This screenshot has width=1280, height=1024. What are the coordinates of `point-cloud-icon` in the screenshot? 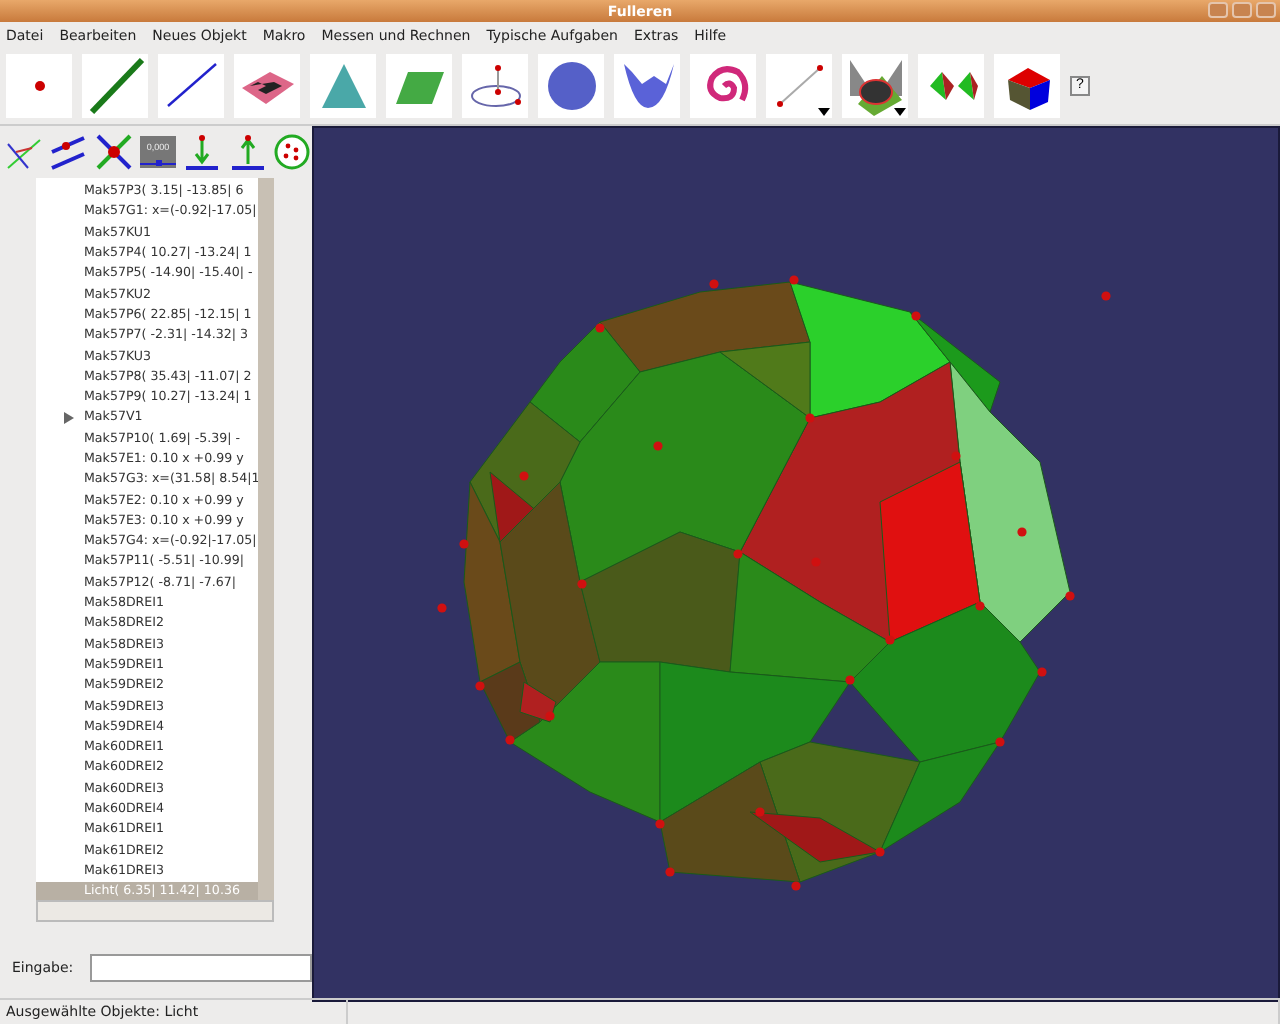 It's located at (291, 152).